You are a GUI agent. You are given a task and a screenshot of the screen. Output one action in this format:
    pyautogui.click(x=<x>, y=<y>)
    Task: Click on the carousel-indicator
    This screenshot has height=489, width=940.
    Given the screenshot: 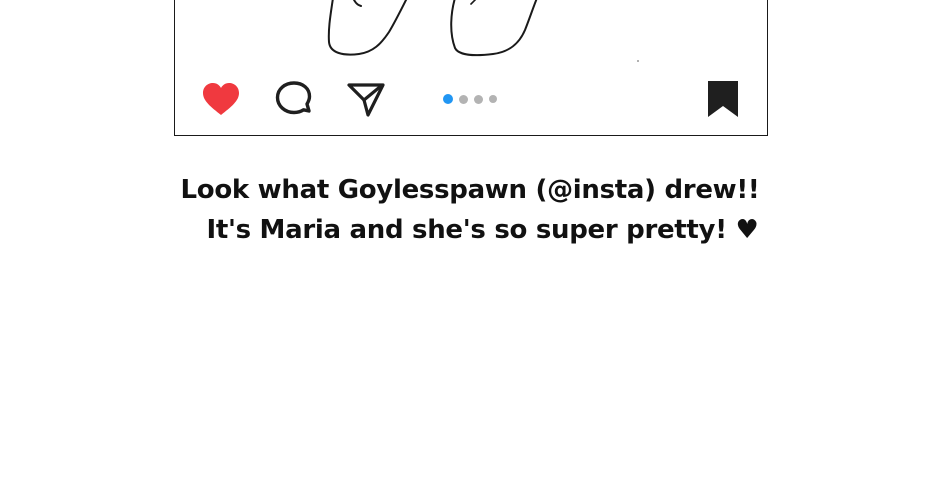 What is the action you would take?
    pyautogui.click(x=470, y=99)
    